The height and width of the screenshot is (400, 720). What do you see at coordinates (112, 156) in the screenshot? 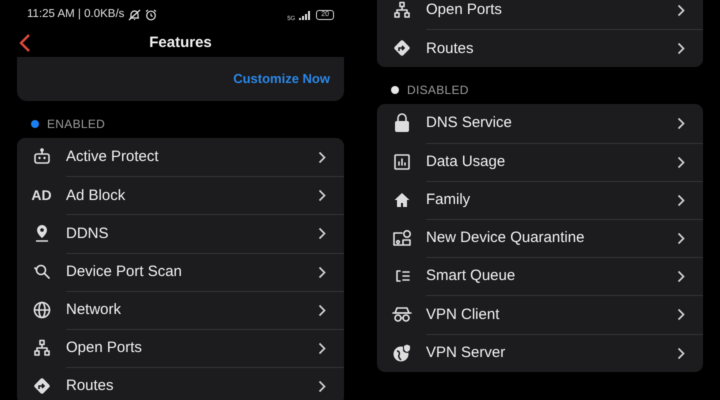
I see `feature-label: Active Protect` at bounding box center [112, 156].